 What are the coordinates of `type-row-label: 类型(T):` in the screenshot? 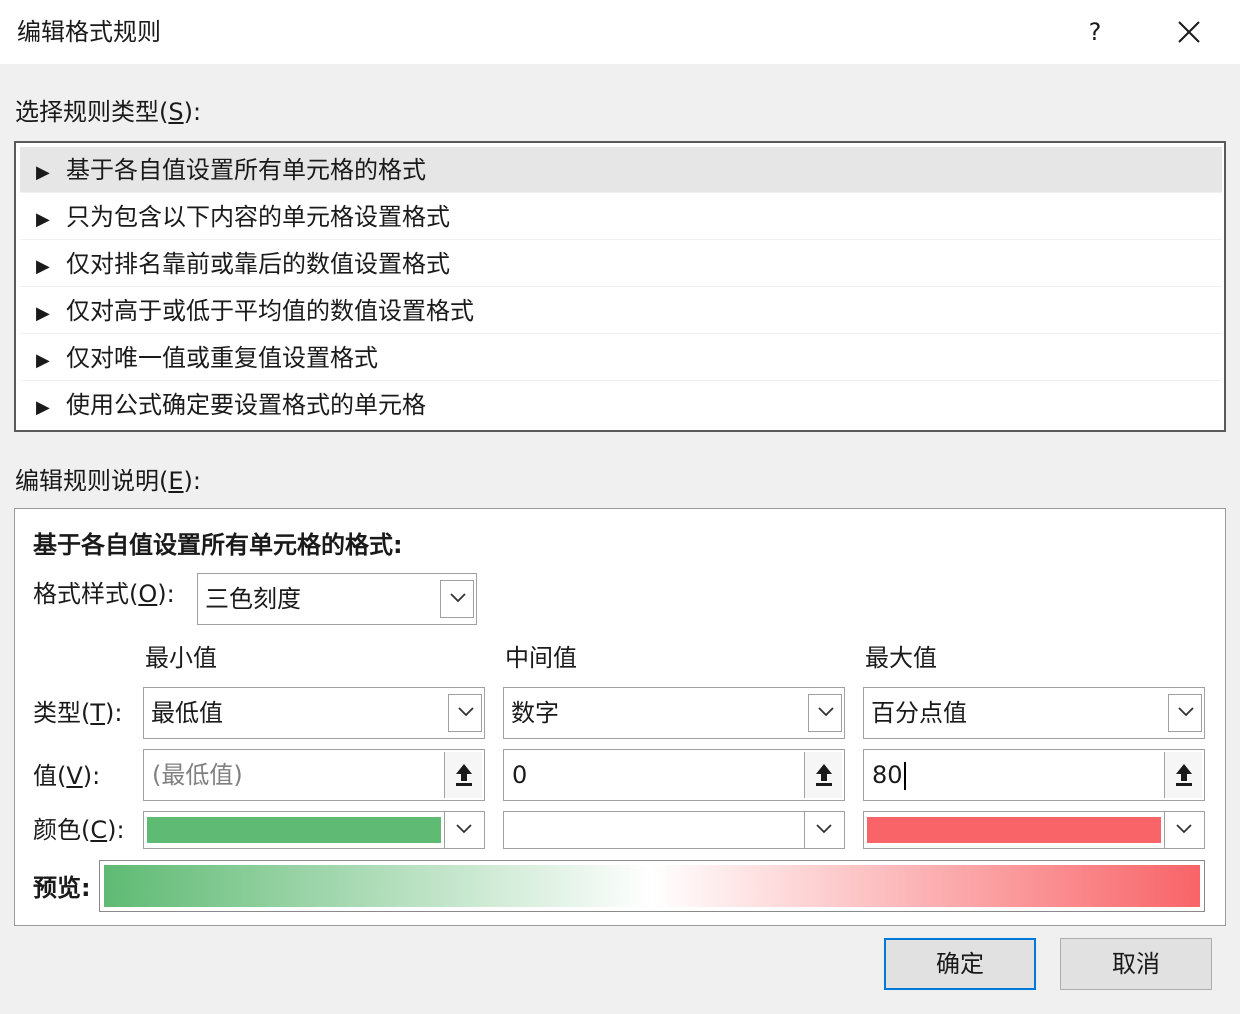 It's located at (78, 713).